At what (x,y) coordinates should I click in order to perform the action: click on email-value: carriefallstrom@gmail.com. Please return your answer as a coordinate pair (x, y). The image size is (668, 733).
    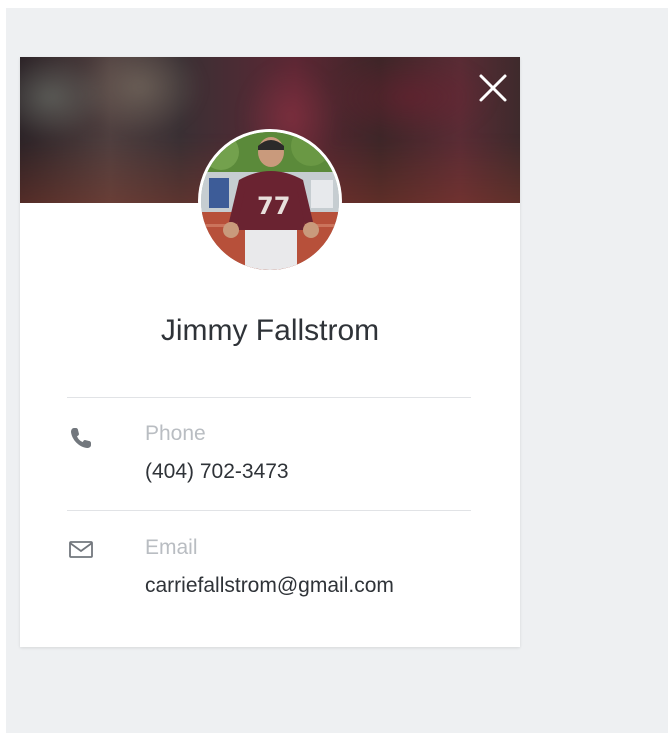
    Looking at the image, I should click on (269, 586).